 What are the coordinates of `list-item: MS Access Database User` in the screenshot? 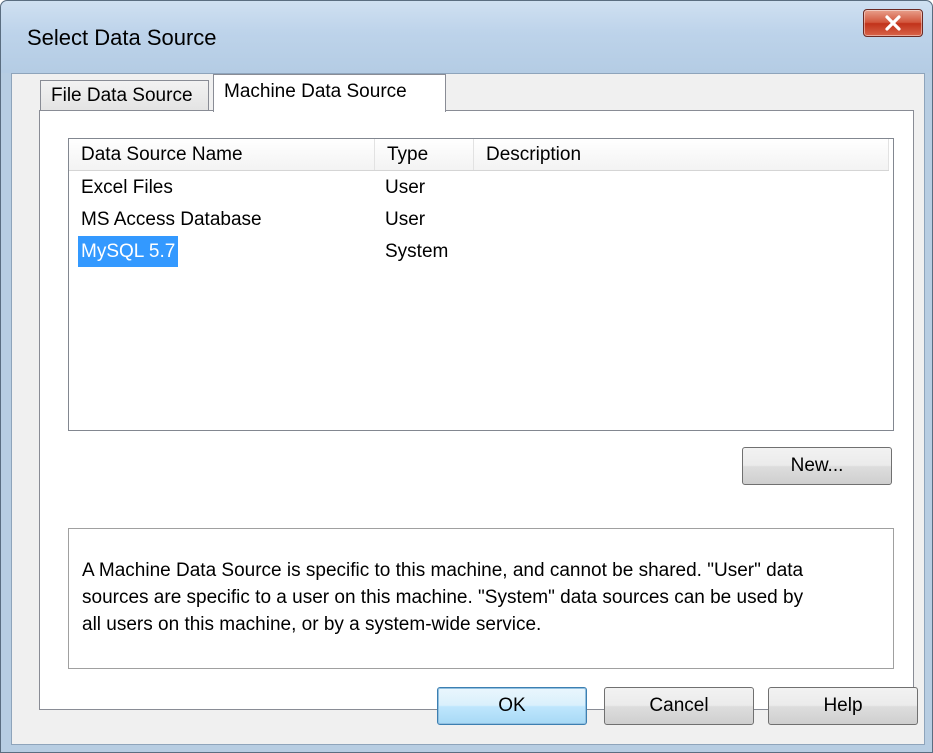 It's located at (479, 219).